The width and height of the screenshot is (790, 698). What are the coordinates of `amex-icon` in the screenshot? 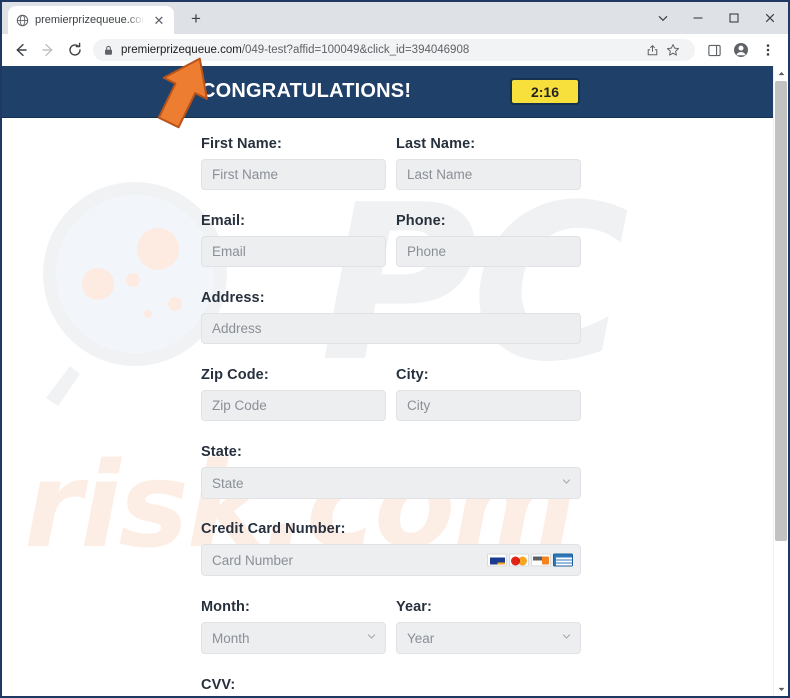 It's located at (563, 560).